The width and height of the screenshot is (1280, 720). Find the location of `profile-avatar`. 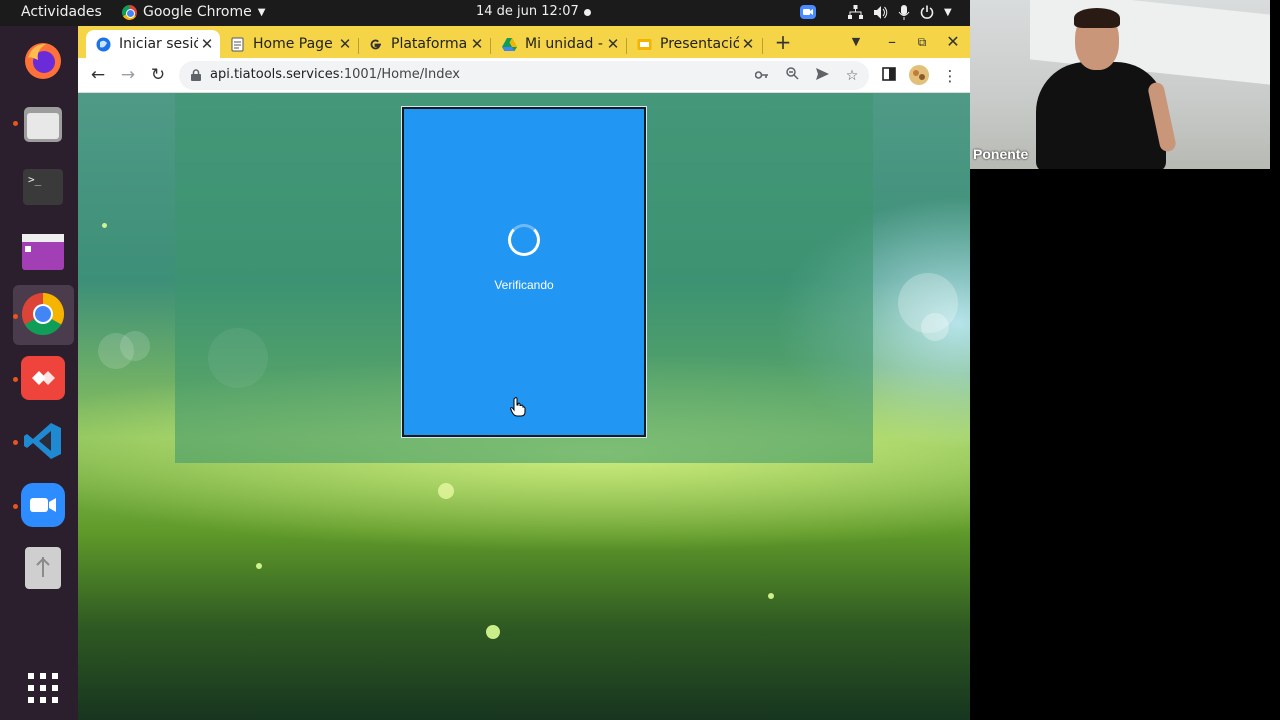

profile-avatar is located at coordinates (919, 76).